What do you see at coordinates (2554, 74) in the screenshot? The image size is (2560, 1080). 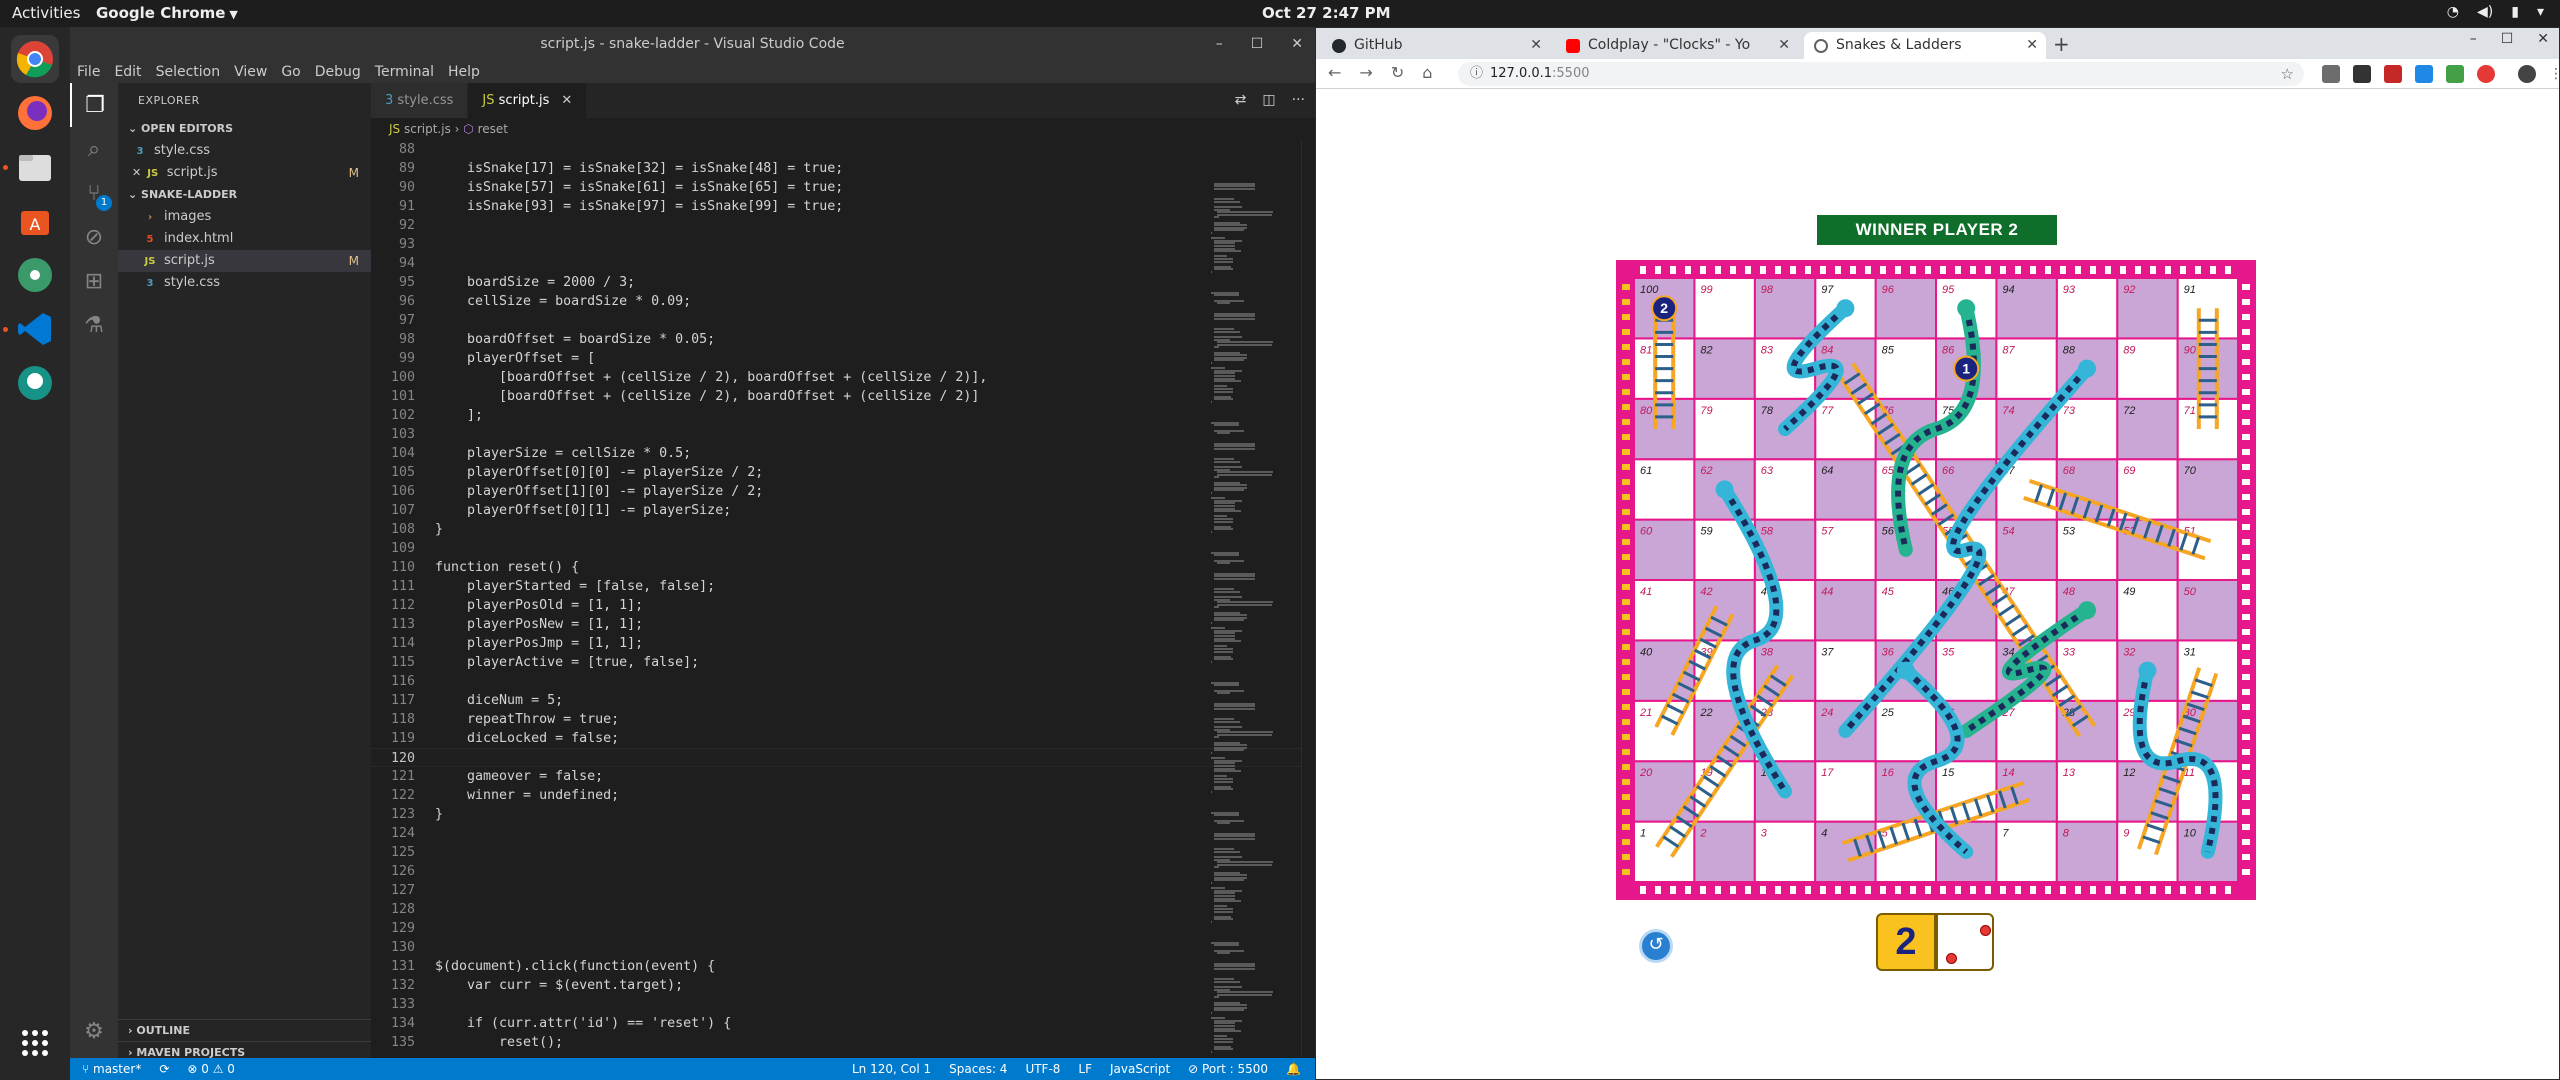 I see `chrome-menu-icon: ⋮` at bounding box center [2554, 74].